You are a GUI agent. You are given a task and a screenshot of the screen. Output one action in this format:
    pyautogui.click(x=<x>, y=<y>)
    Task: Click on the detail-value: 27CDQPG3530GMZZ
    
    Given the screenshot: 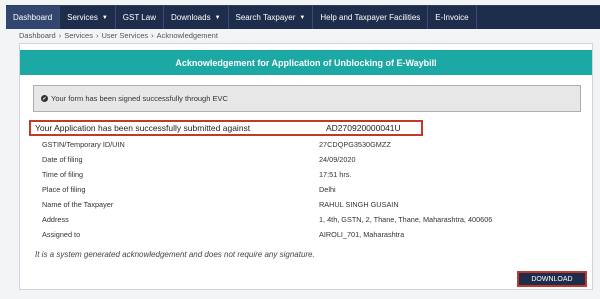 What is the action you would take?
    pyautogui.click(x=355, y=144)
    